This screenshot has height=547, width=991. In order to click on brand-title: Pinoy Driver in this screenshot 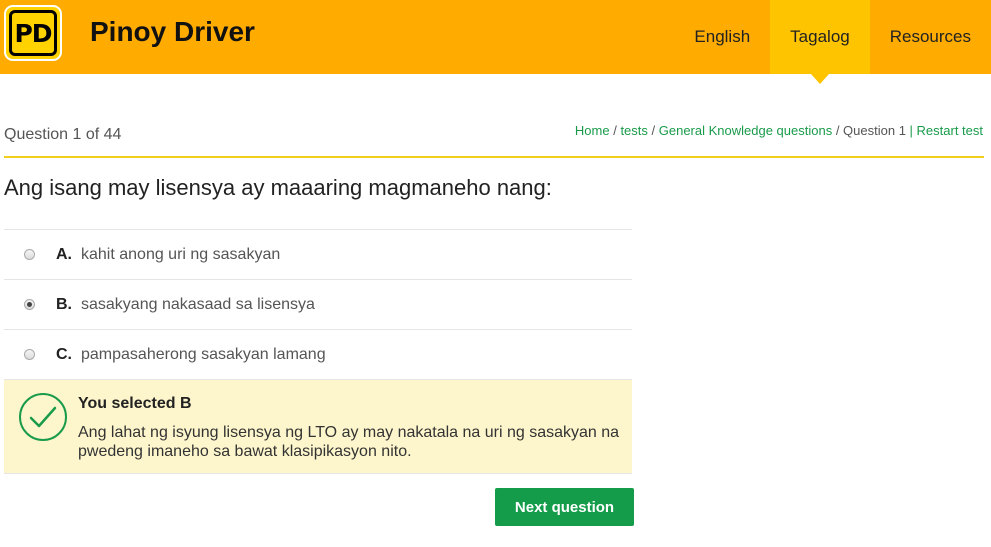, I will do `click(172, 32)`.